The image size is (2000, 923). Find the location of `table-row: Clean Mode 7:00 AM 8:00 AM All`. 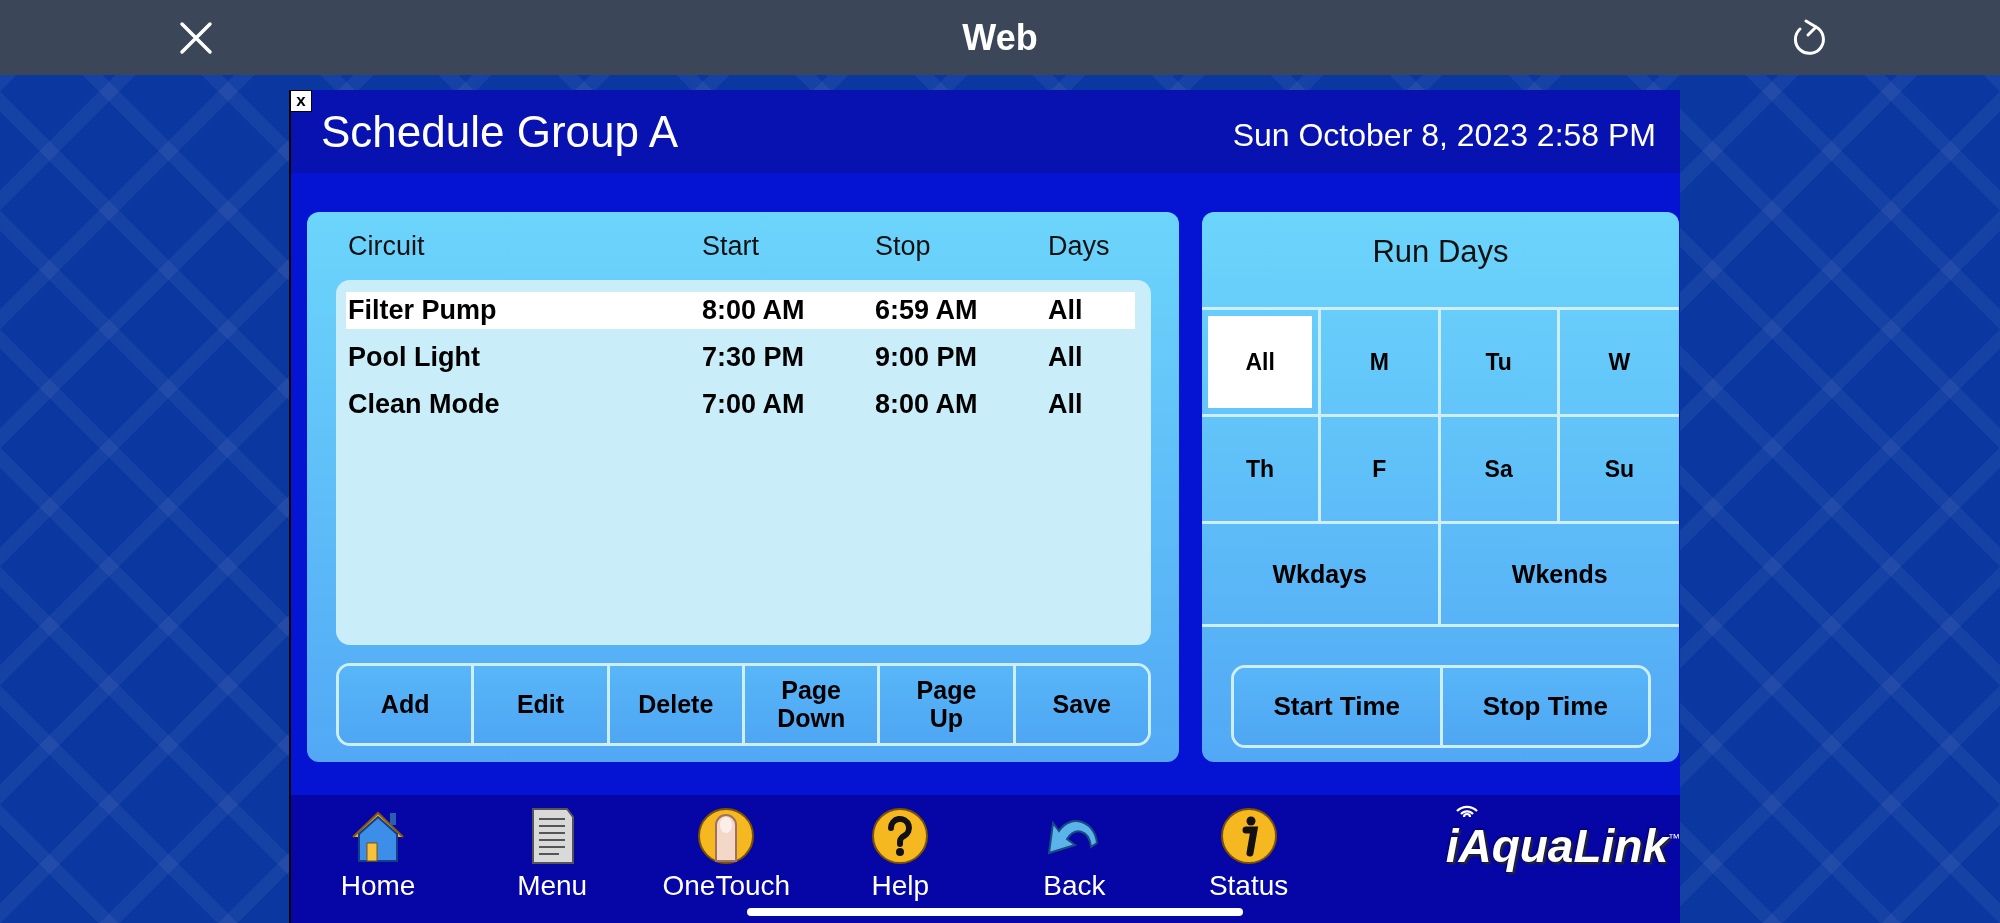

table-row: Clean Mode 7:00 AM 8:00 AM All is located at coordinates (740, 404).